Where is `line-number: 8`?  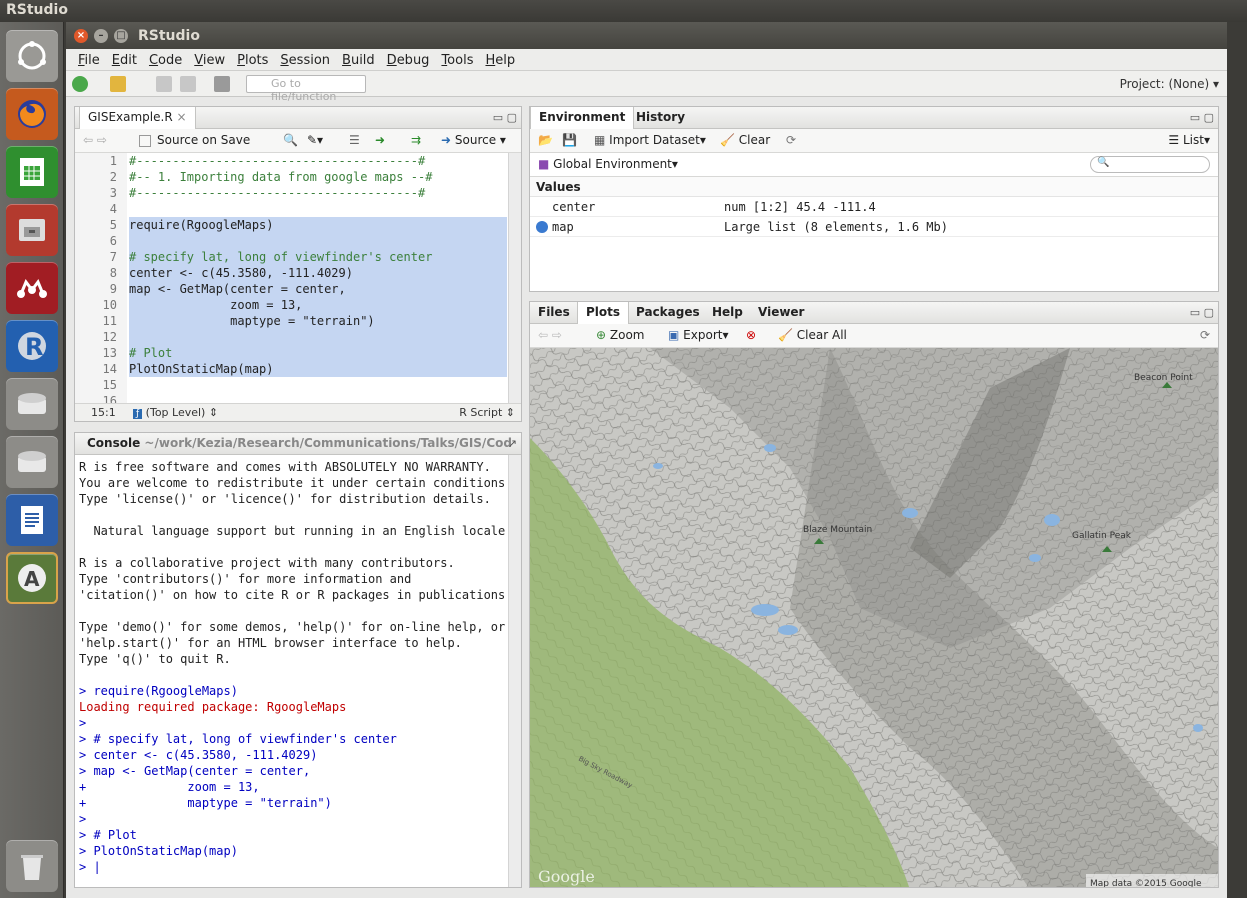
line-number: 8 is located at coordinates (113, 273).